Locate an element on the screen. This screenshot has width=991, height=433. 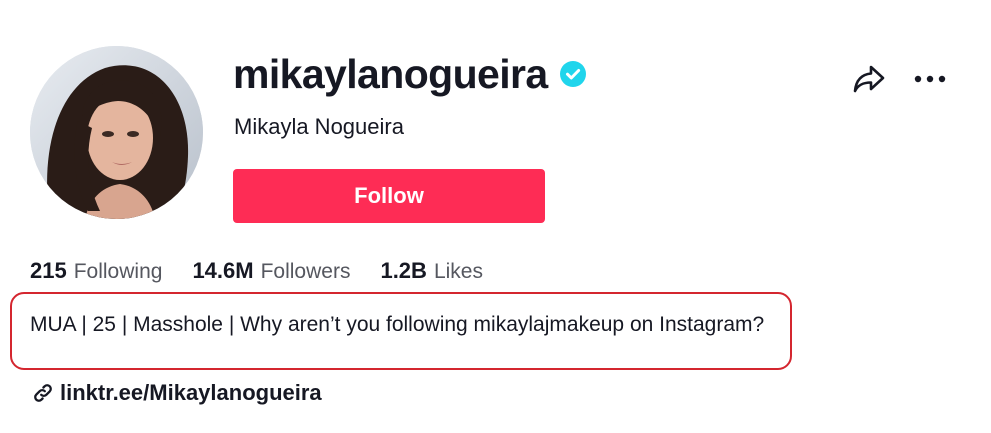
username-row: mikaylanogueira is located at coordinates (409, 74).